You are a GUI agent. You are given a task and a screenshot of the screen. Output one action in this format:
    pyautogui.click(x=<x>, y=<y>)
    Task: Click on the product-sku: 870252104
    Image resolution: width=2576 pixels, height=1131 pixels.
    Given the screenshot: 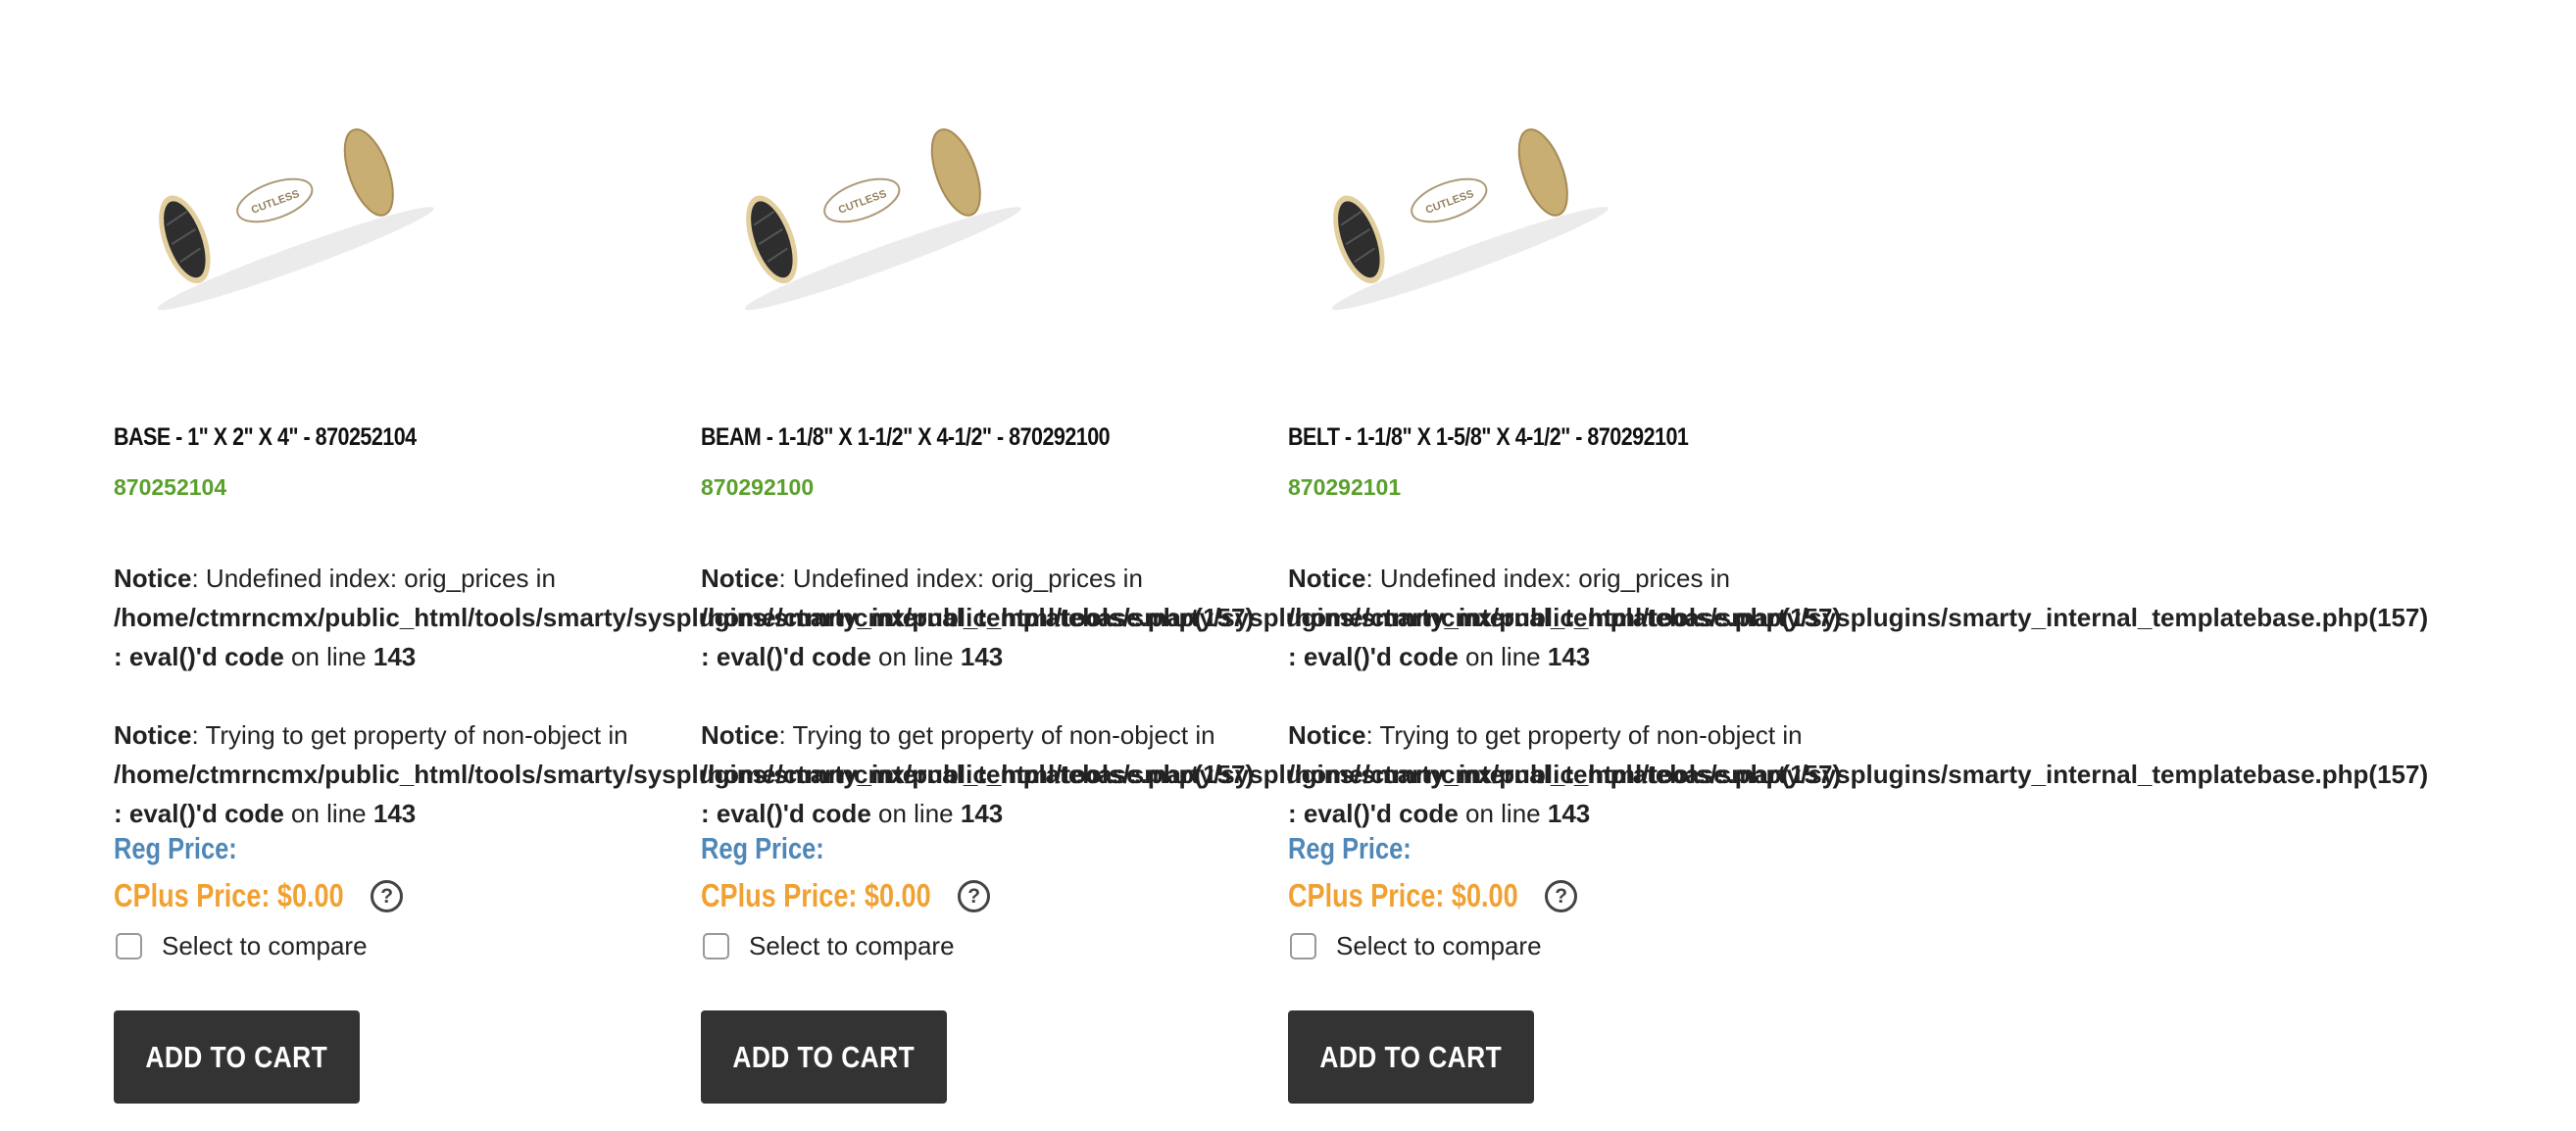 What is the action you would take?
    pyautogui.click(x=170, y=487)
    